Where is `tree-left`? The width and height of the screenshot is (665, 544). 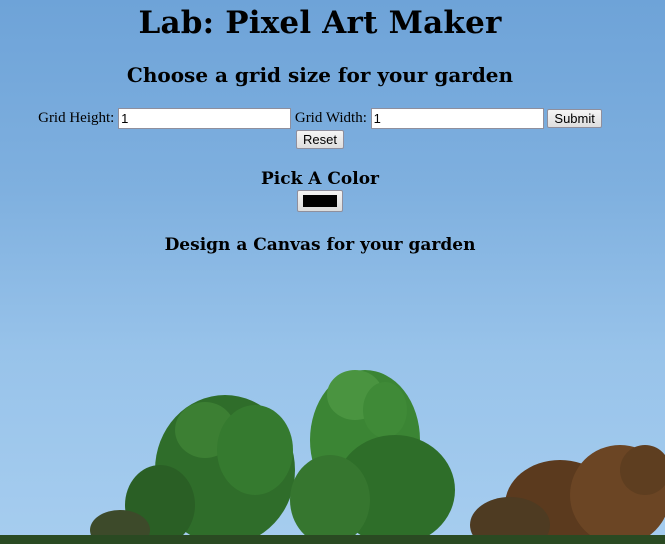
tree-left is located at coordinates (192, 469).